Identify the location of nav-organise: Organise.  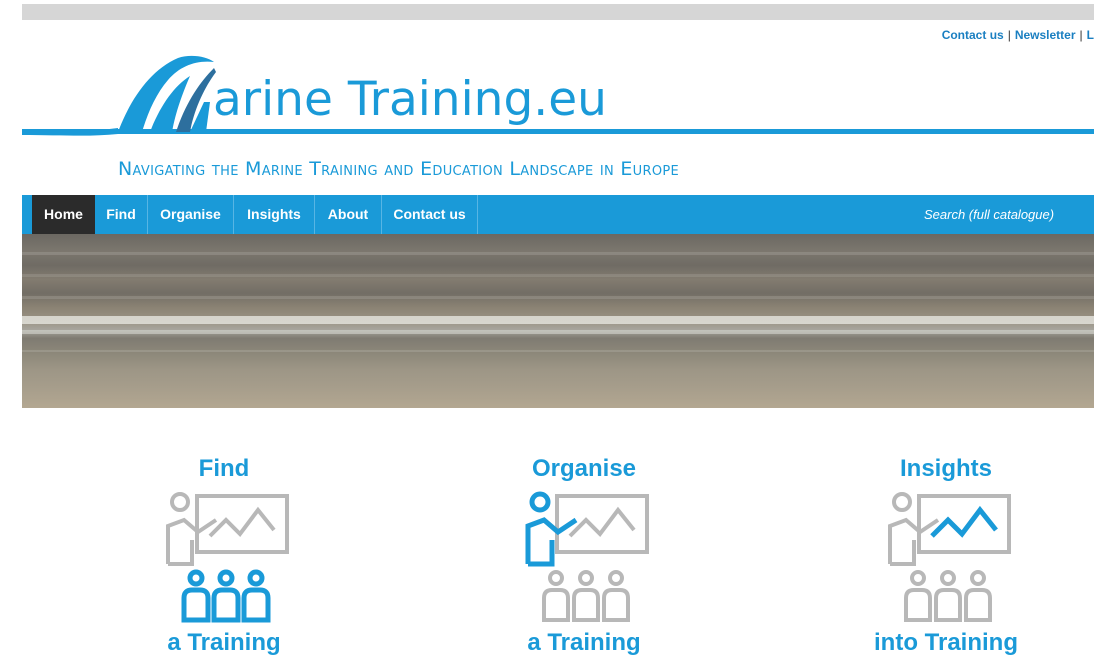
(191, 214).